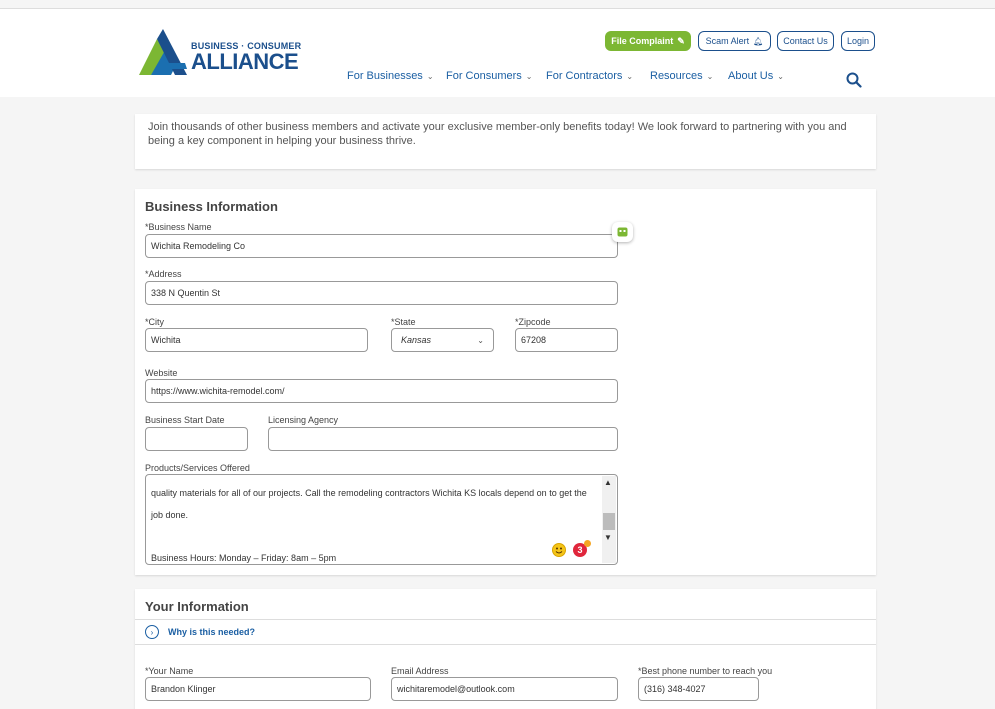  Describe the element at coordinates (580, 550) in the screenshot. I see `grammar-count: 3` at that location.